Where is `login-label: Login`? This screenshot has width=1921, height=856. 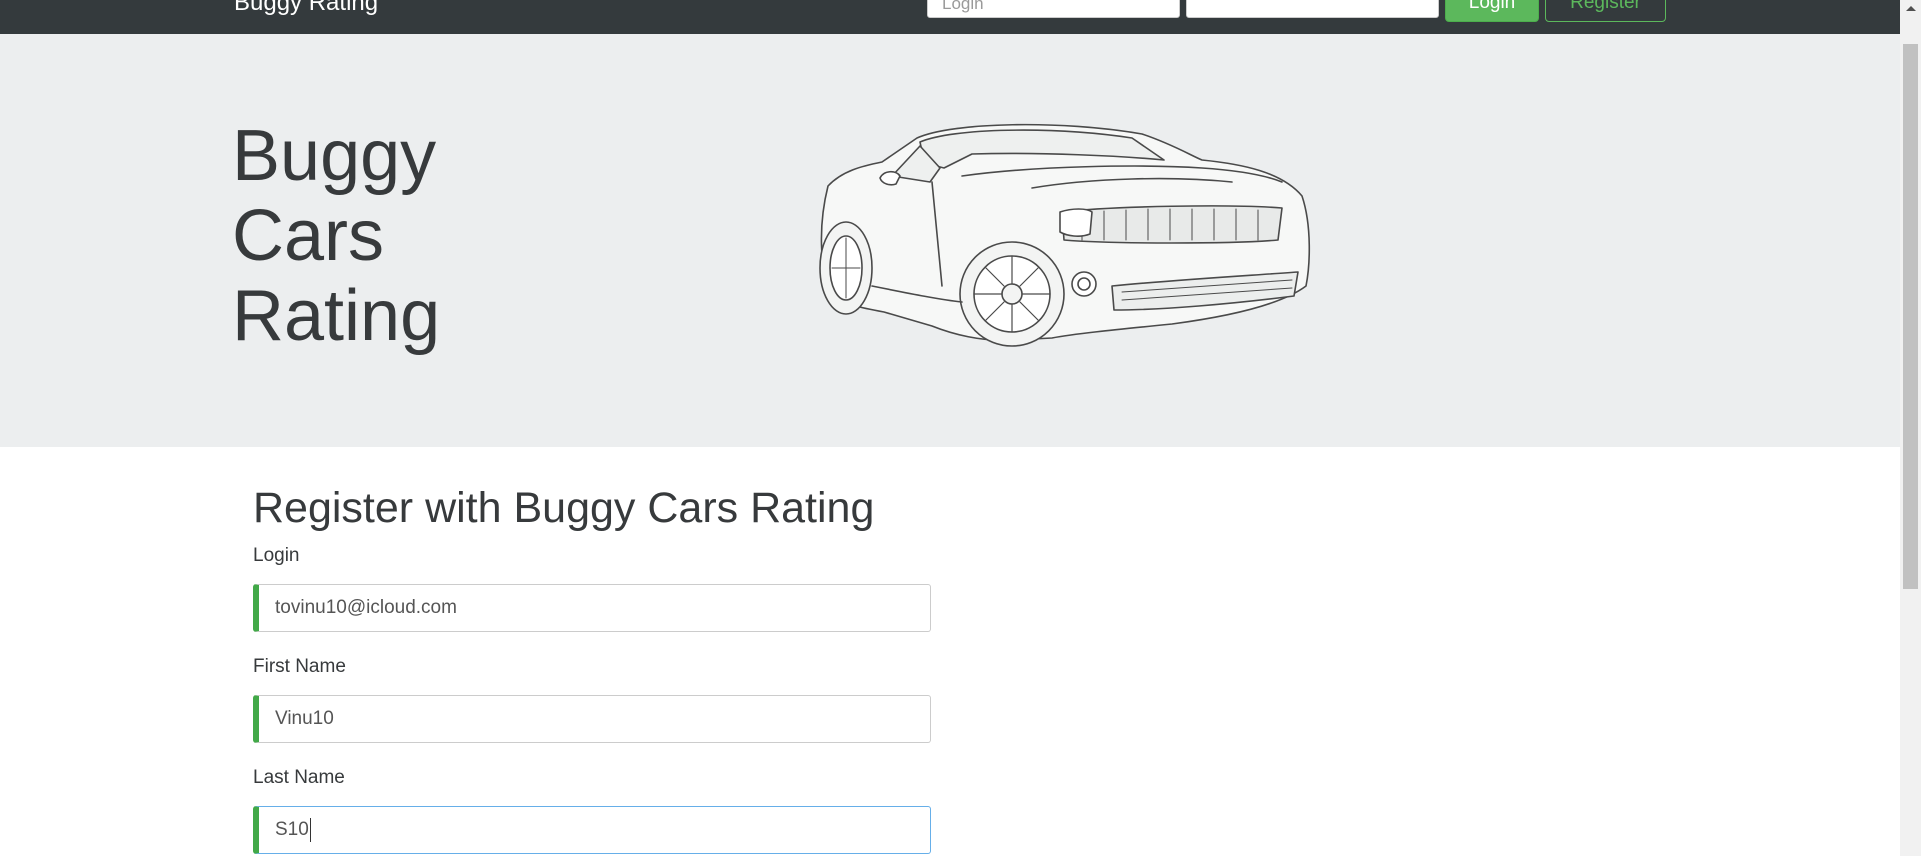
login-label: Login is located at coordinates (276, 555).